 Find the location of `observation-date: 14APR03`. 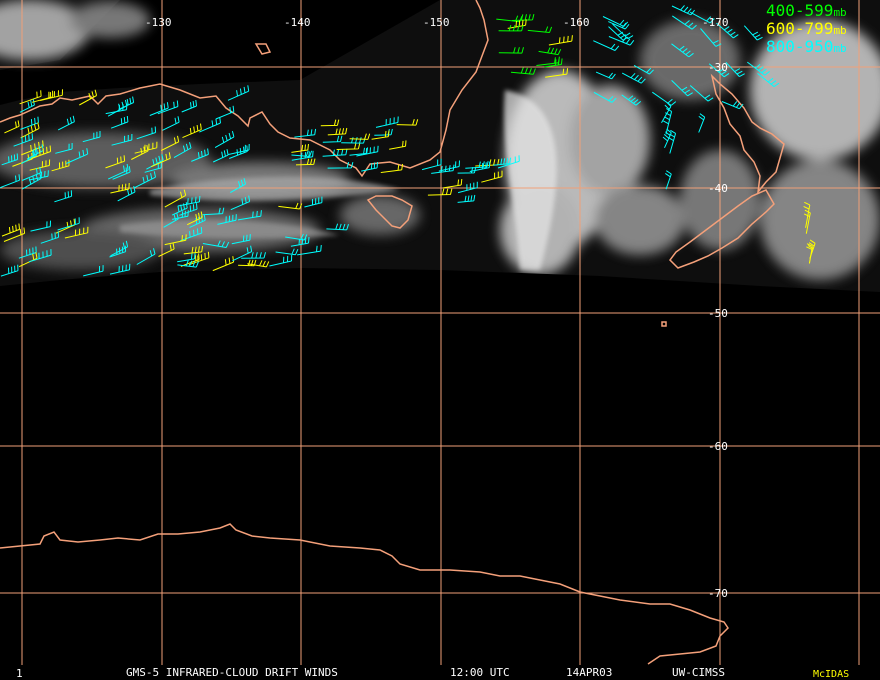

observation-date: 14APR03 is located at coordinates (589, 672).